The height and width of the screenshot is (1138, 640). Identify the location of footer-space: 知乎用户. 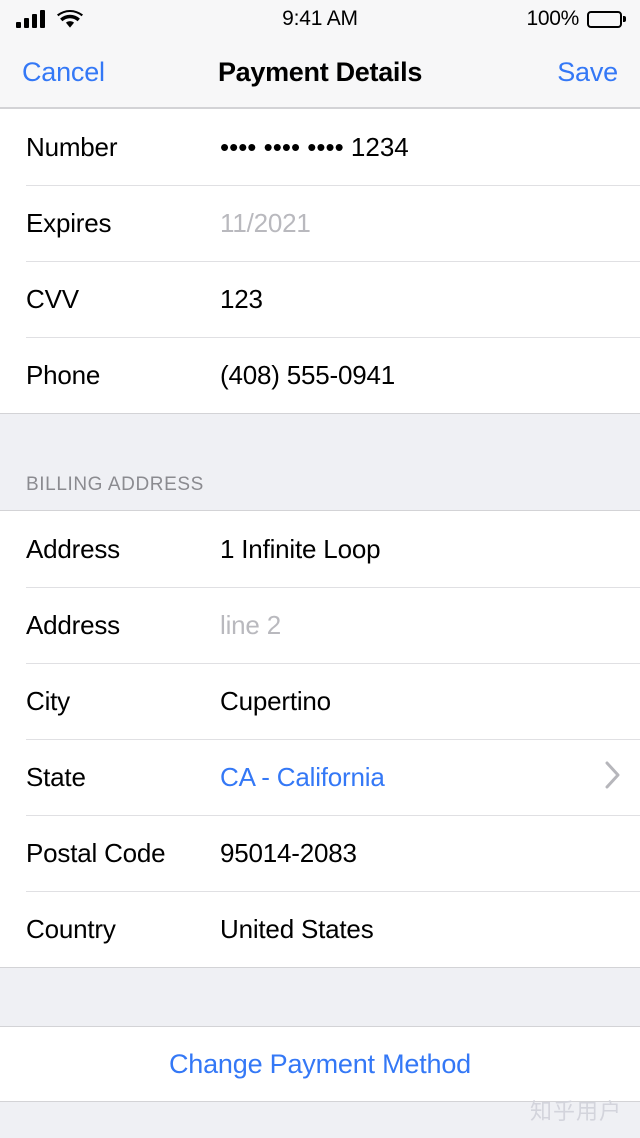
(320, 1118).